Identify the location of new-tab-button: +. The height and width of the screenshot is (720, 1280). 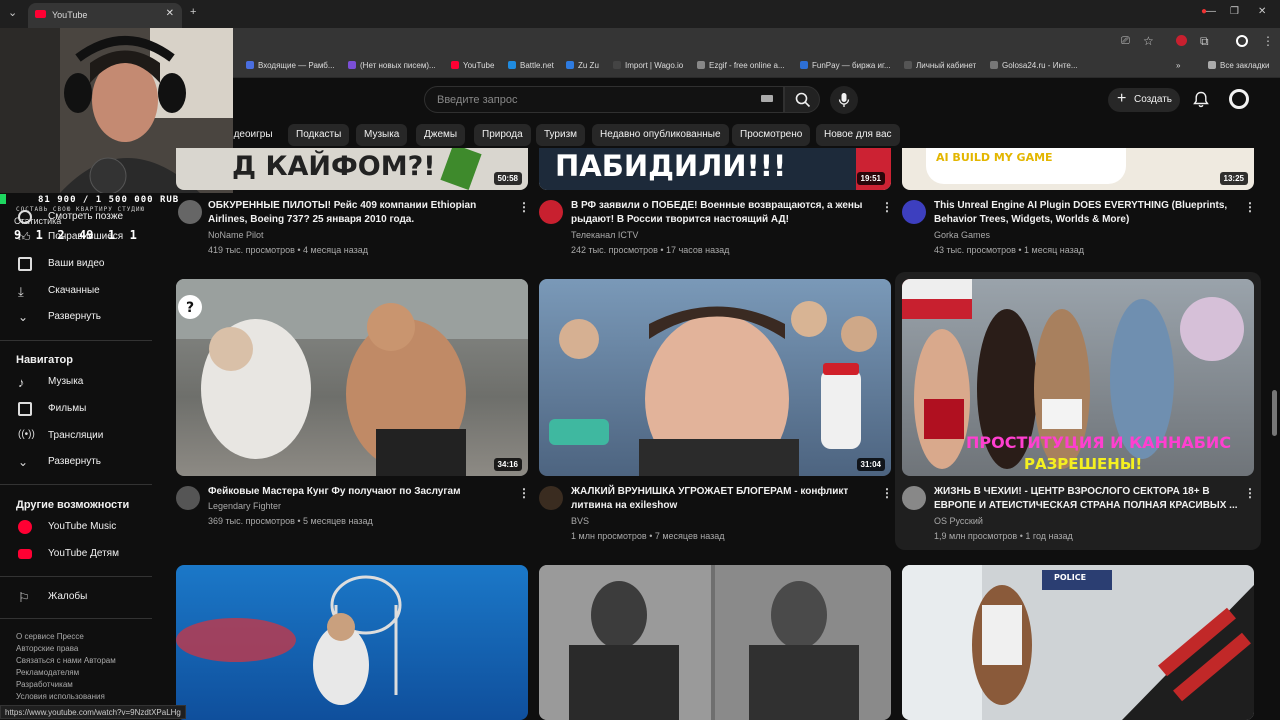
(193, 12).